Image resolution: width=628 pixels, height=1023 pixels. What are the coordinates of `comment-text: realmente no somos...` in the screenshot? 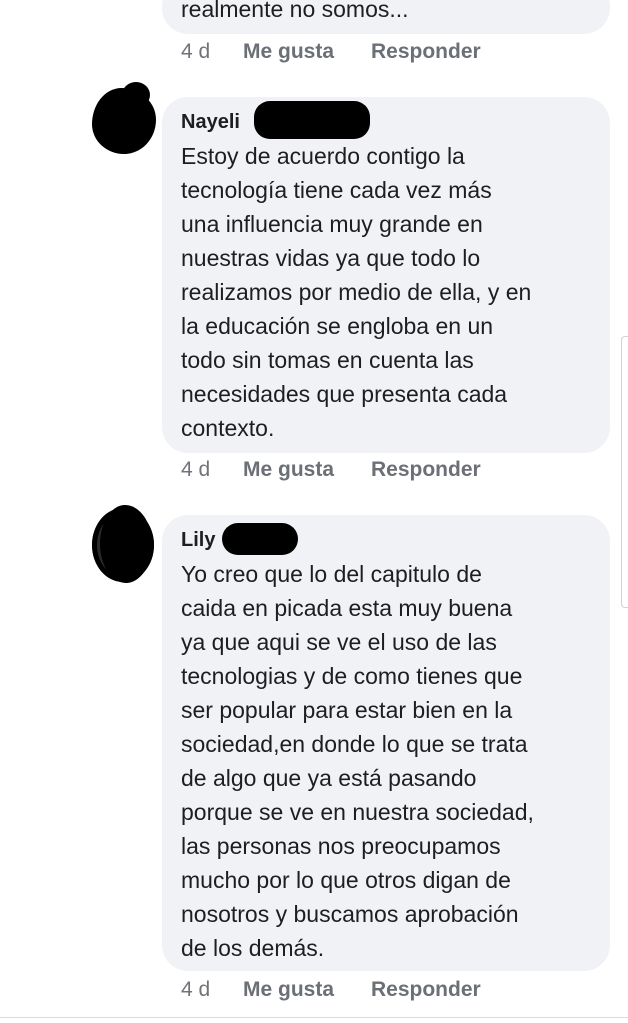 It's located at (295, 11).